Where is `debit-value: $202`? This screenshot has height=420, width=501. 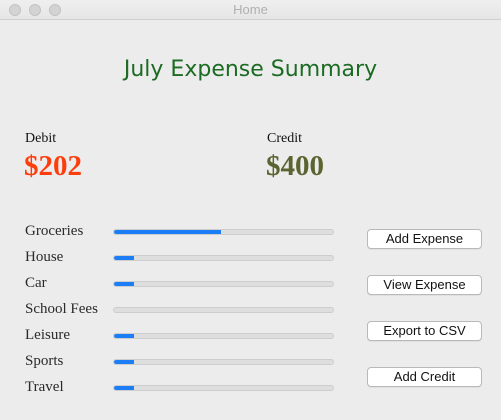
debit-value: $202 is located at coordinates (53, 166).